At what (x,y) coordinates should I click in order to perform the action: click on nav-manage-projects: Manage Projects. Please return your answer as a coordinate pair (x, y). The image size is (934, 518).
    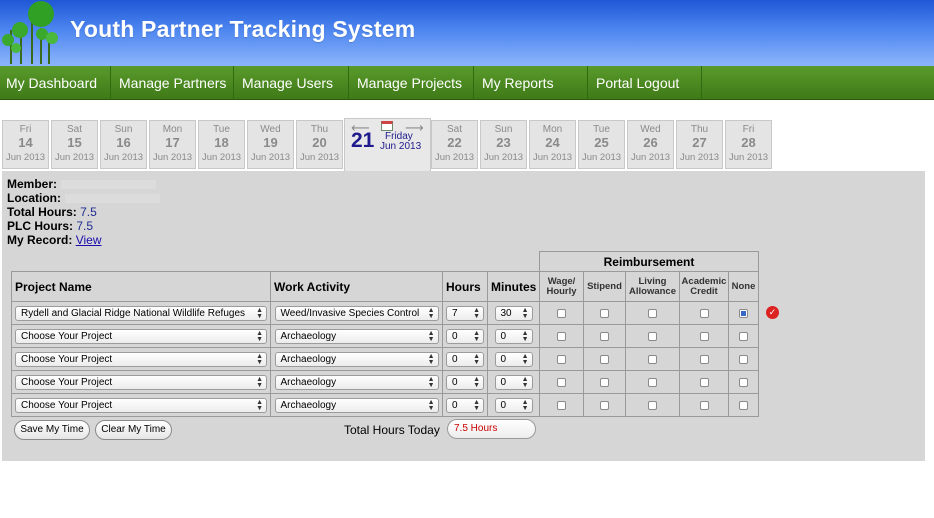
    Looking at the image, I should click on (412, 83).